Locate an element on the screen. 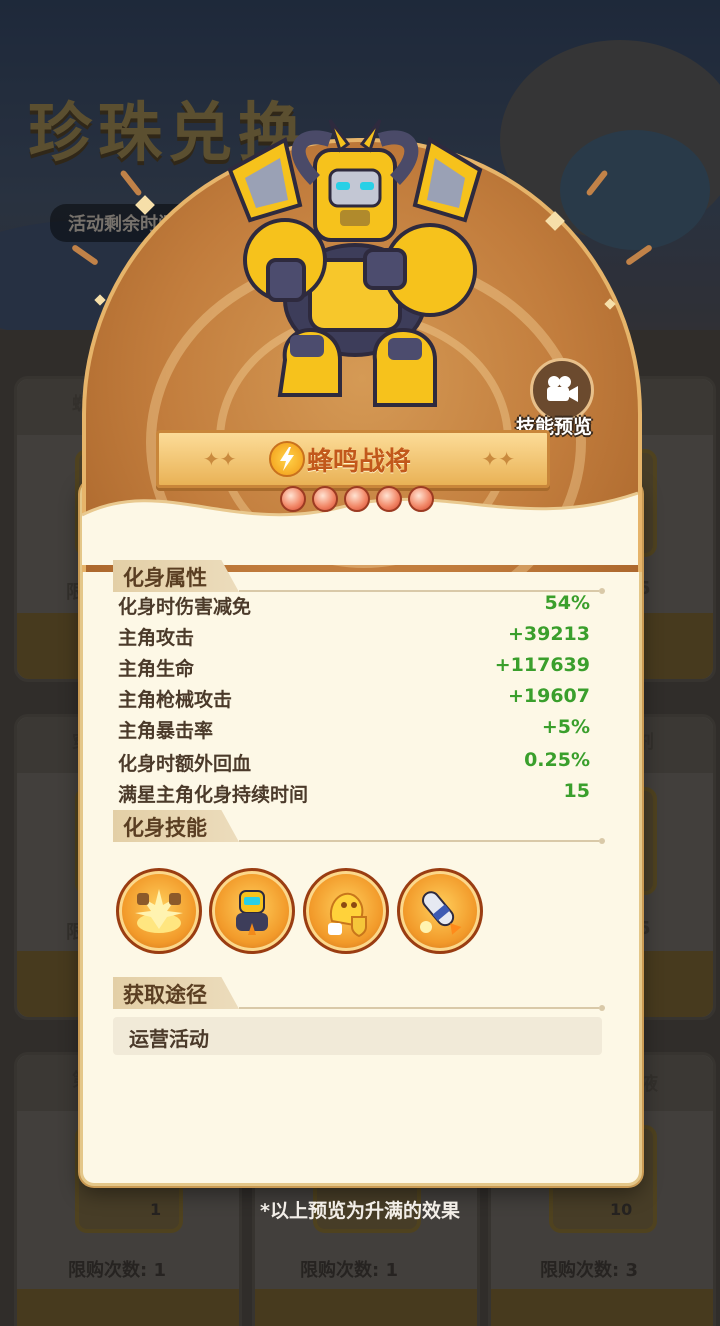 Image resolution: width=720 pixels, height=1326 pixels. attribute-value: +39213 is located at coordinates (548, 634).